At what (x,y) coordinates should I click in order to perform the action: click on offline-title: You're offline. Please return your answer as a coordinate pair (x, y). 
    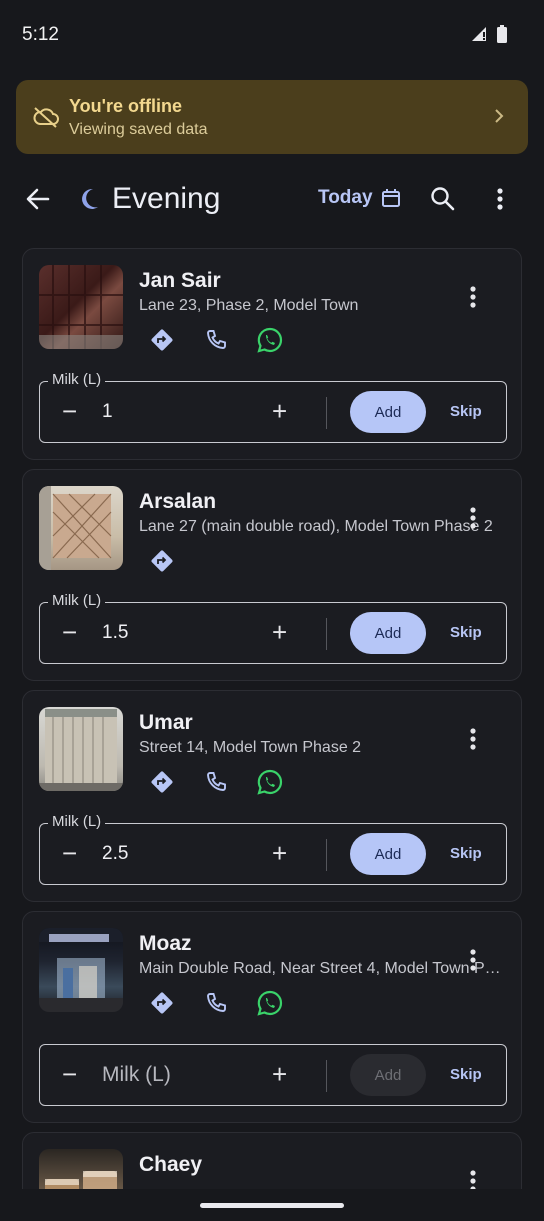
    Looking at the image, I should click on (125, 106).